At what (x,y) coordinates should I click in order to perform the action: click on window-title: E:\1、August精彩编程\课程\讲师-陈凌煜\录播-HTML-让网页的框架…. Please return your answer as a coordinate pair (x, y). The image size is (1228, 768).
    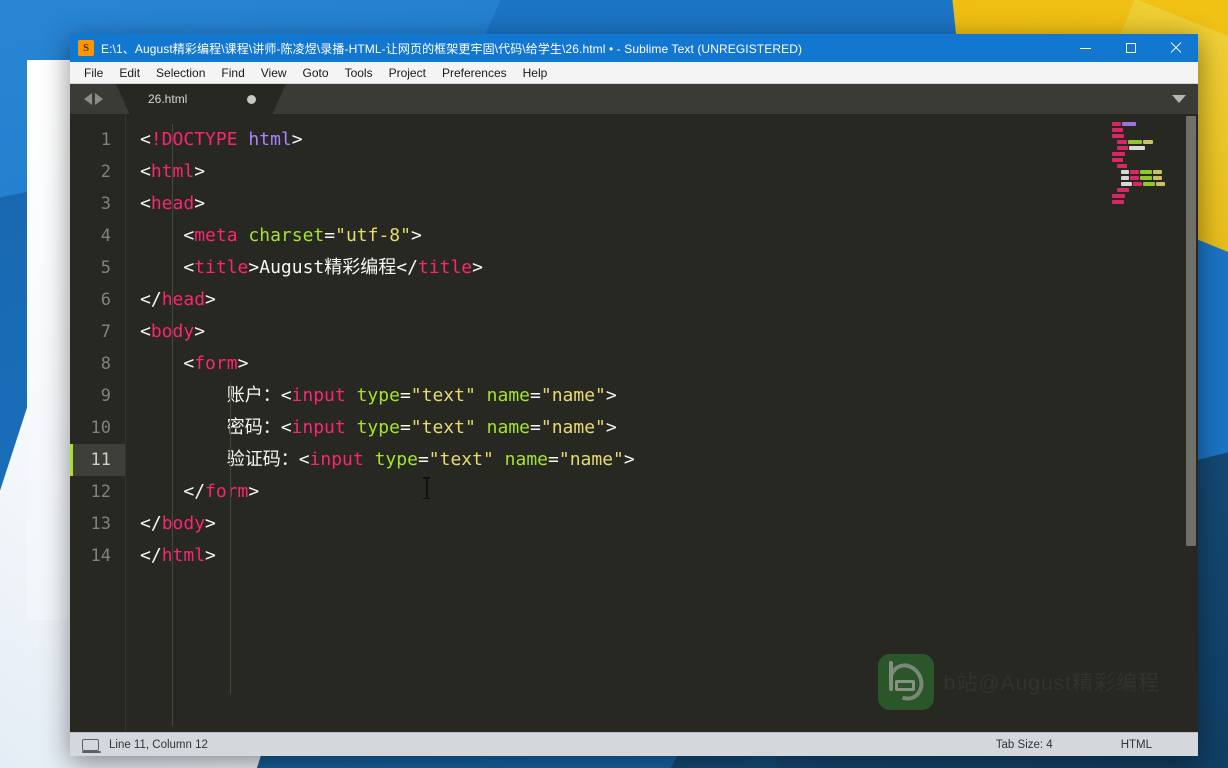
    Looking at the image, I should click on (452, 48).